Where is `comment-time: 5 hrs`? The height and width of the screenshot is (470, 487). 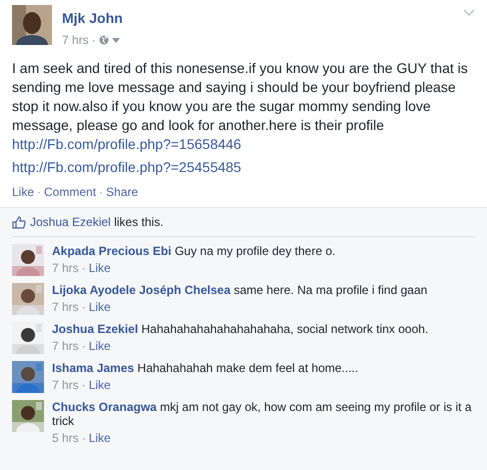
comment-time: 5 hrs is located at coordinates (65, 438).